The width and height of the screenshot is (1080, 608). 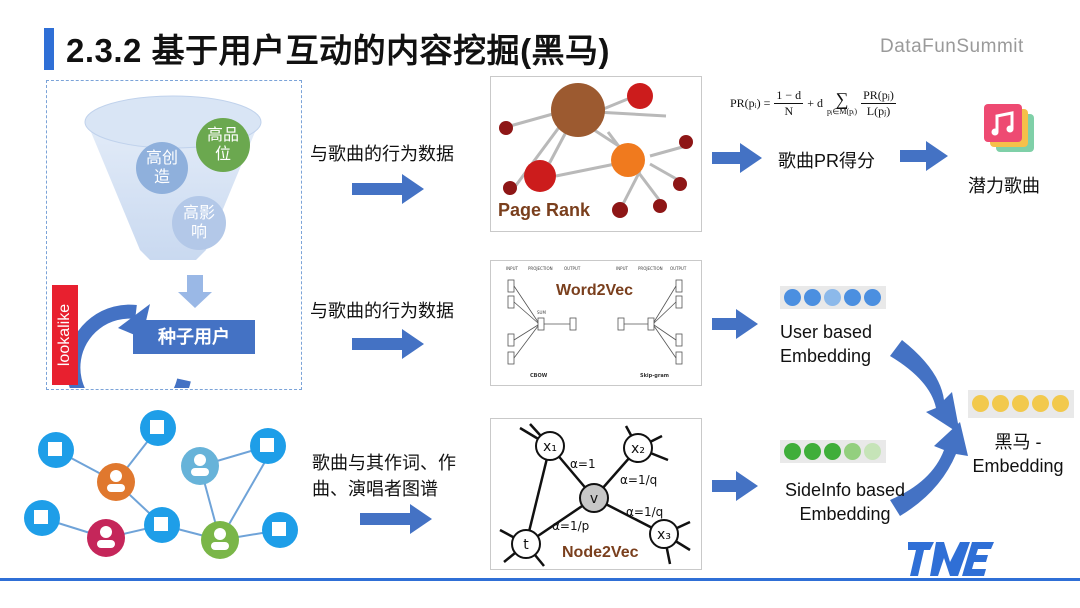 I want to click on n2v-edge-x3v: α=1/q, so click(x=644, y=512).